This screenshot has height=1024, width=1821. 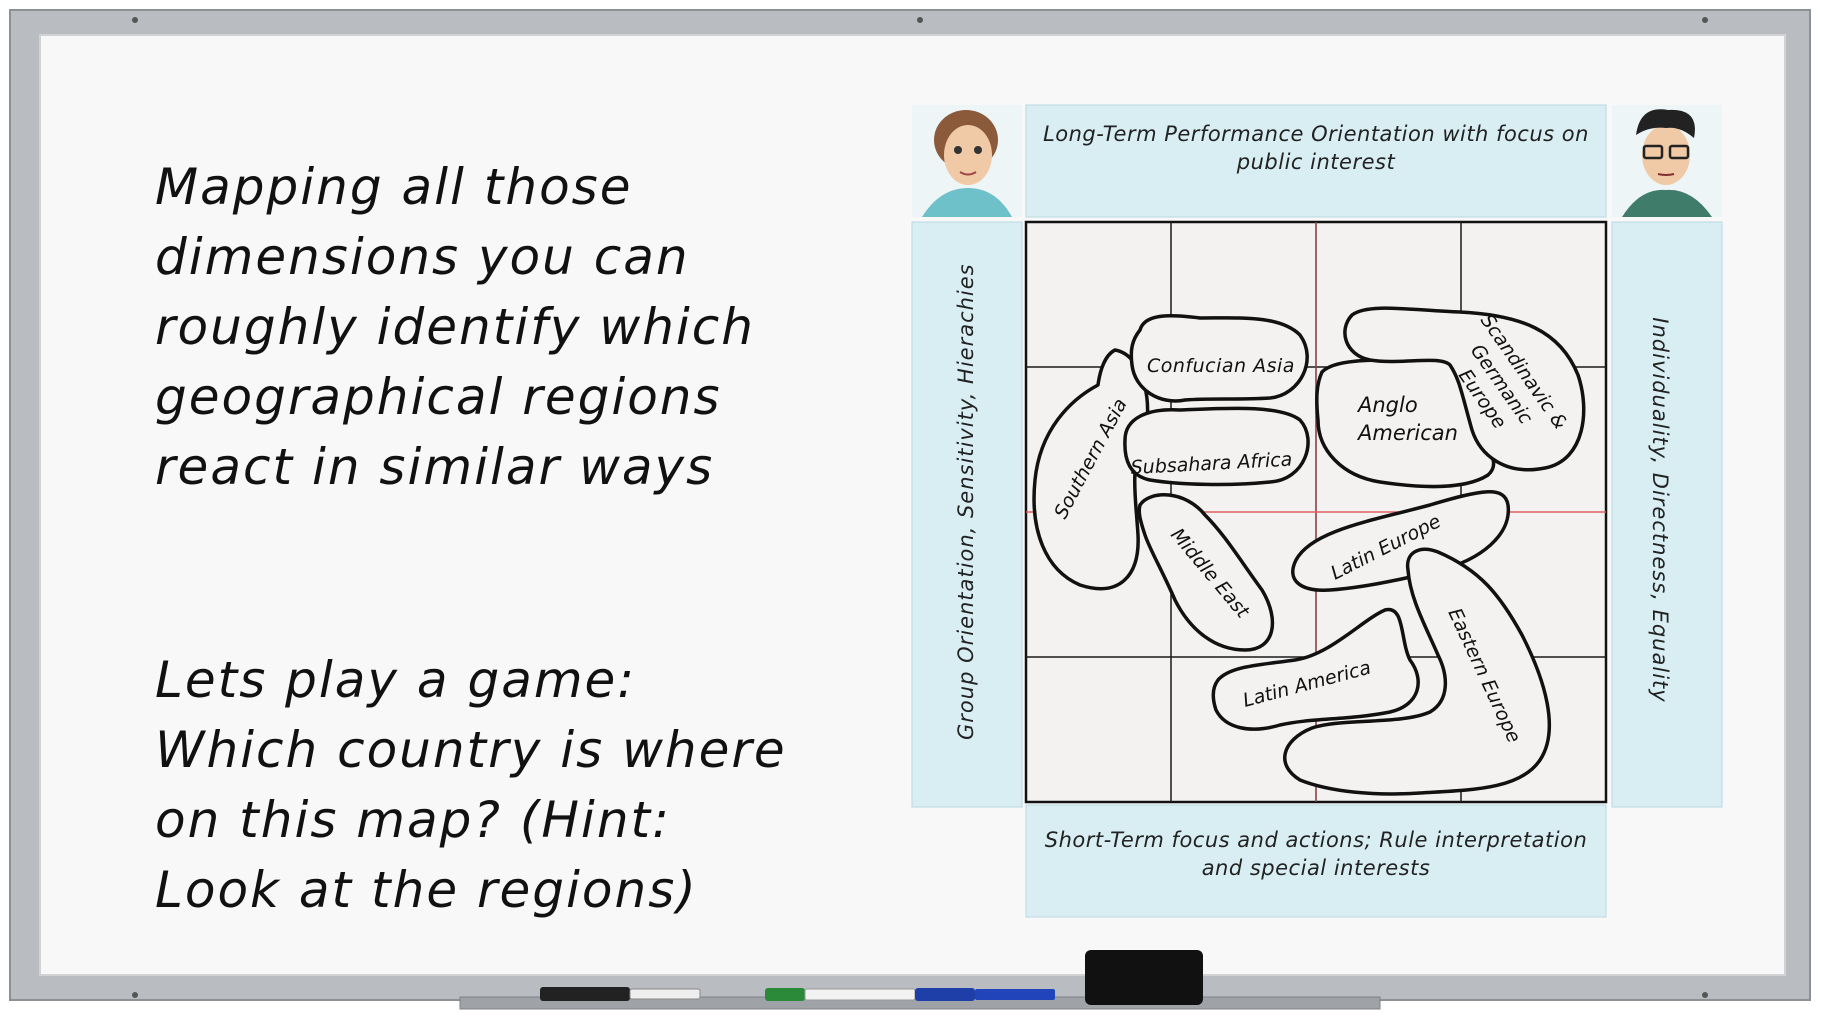 I want to click on eraser, so click(x=1144, y=977).